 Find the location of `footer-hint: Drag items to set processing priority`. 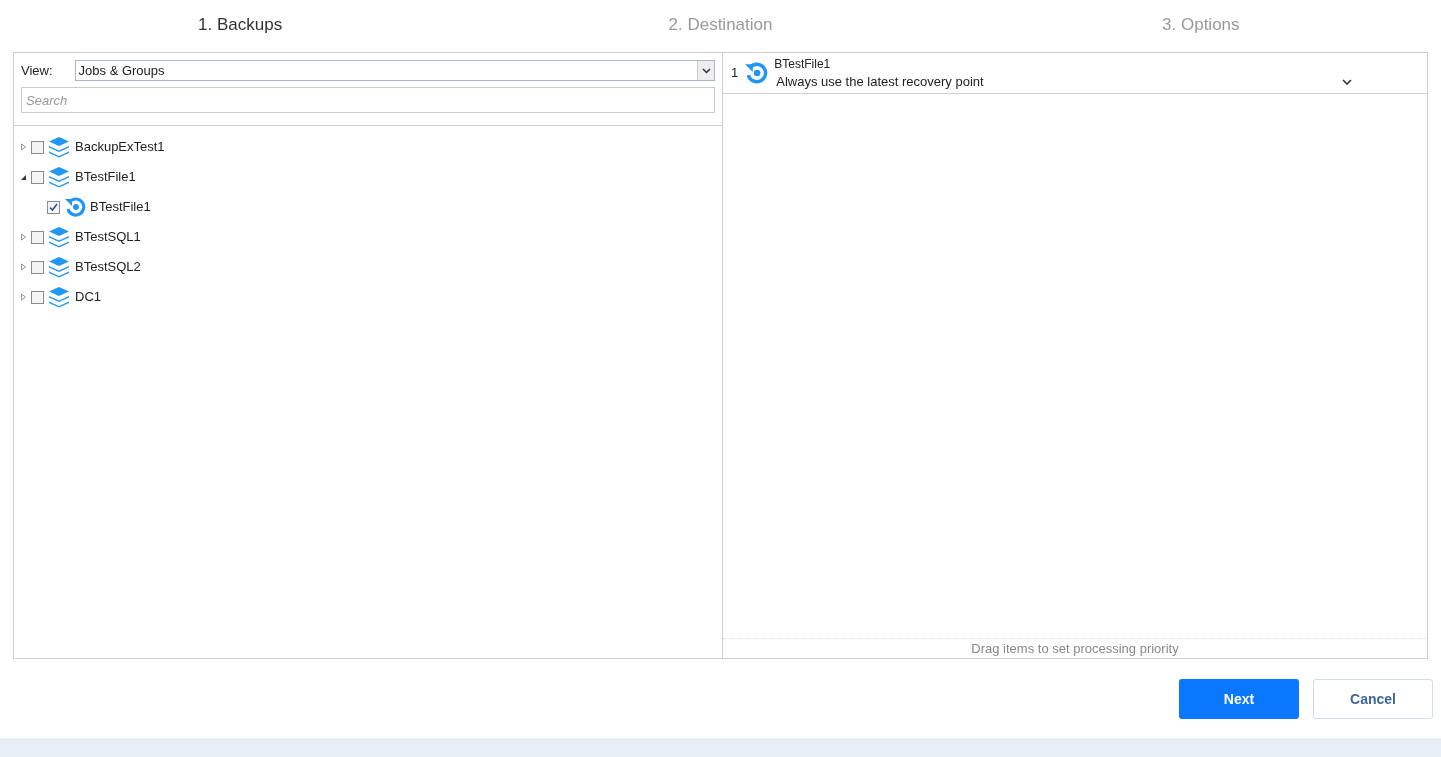

footer-hint: Drag items to set processing priority is located at coordinates (1075, 648).